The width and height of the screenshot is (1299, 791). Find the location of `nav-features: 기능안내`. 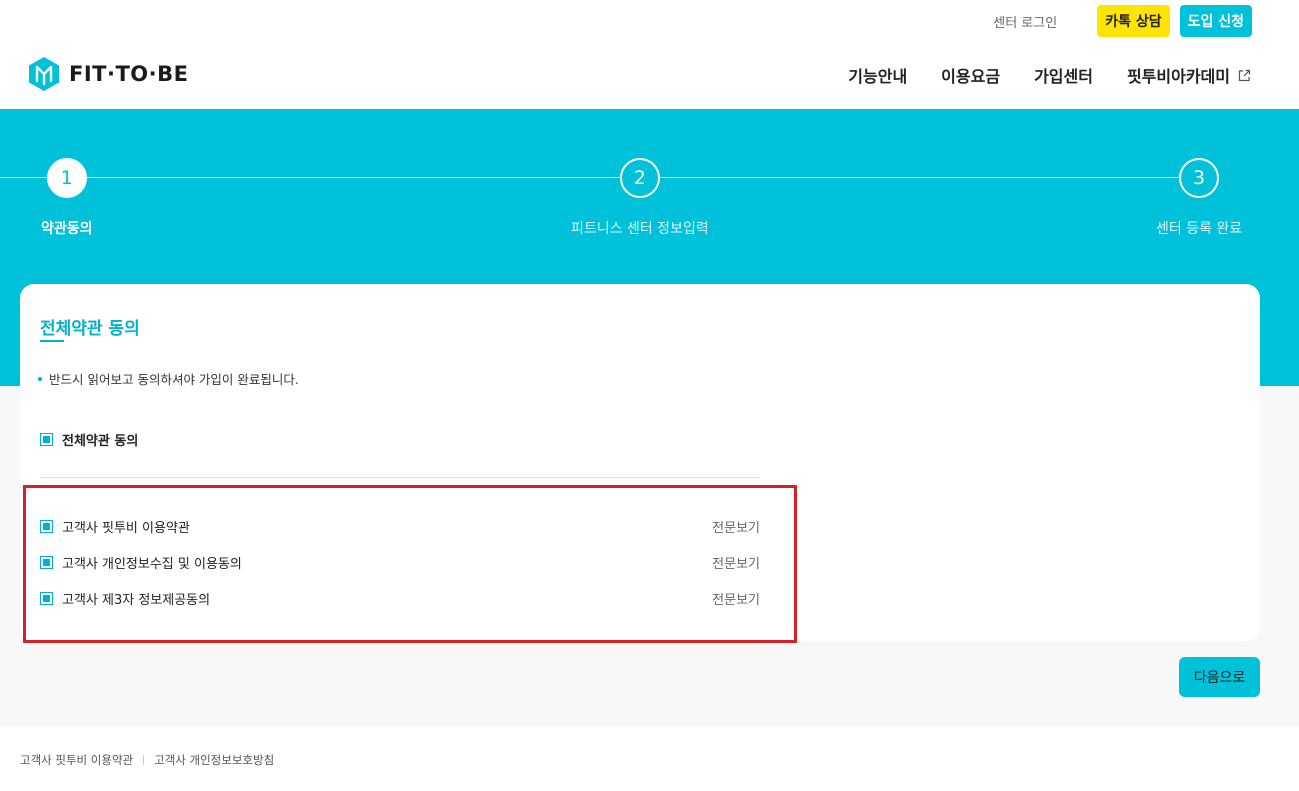

nav-features: 기능안내 is located at coordinates (877, 75).